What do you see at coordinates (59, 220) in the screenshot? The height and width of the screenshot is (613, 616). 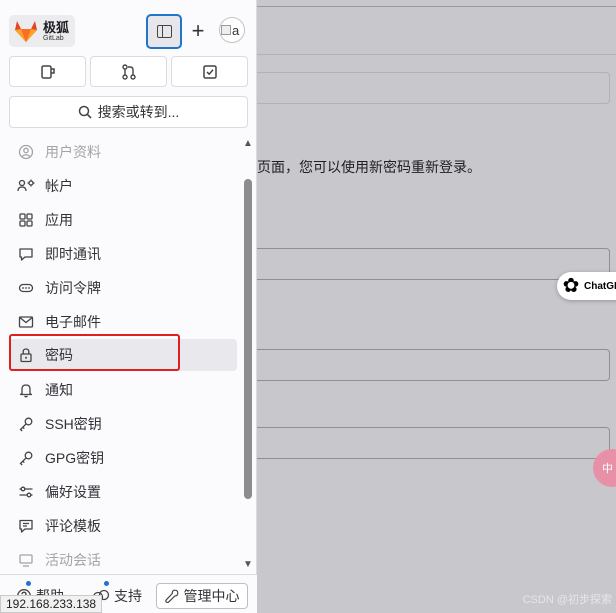 I see `nav-label: 应用` at bounding box center [59, 220].